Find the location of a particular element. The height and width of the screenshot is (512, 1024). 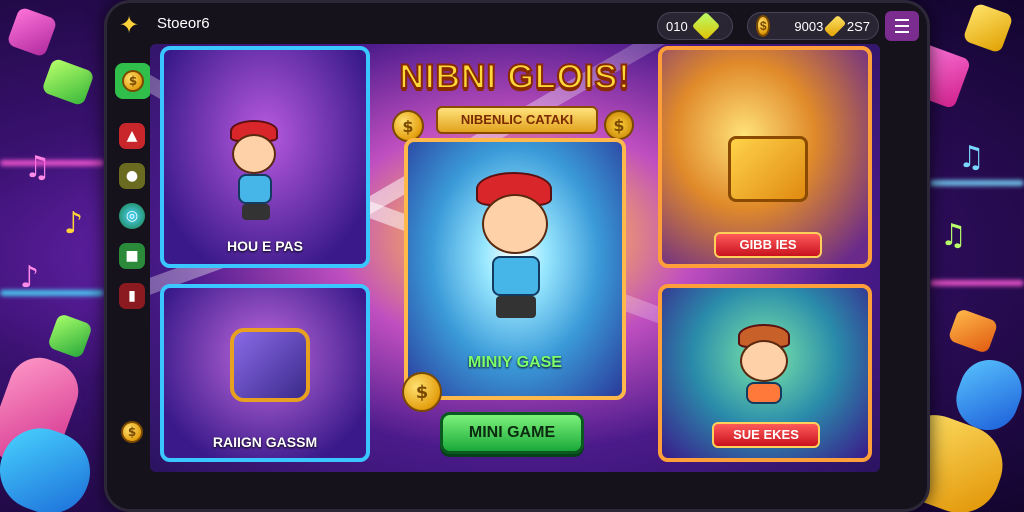

sidebar: $ ▲ ● ◎ ■ ▮ $ is located at coordinates (133, 259).